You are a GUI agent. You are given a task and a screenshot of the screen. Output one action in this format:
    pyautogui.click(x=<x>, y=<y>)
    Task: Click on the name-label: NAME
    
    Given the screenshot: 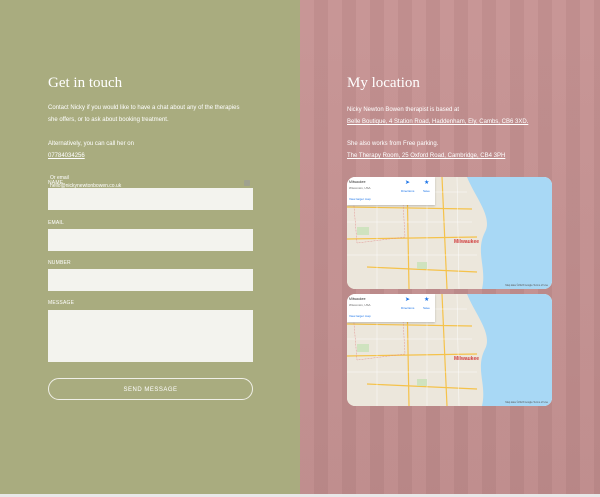 What is the action you would take?
    pyautogui.click(x=56, y=183)
    